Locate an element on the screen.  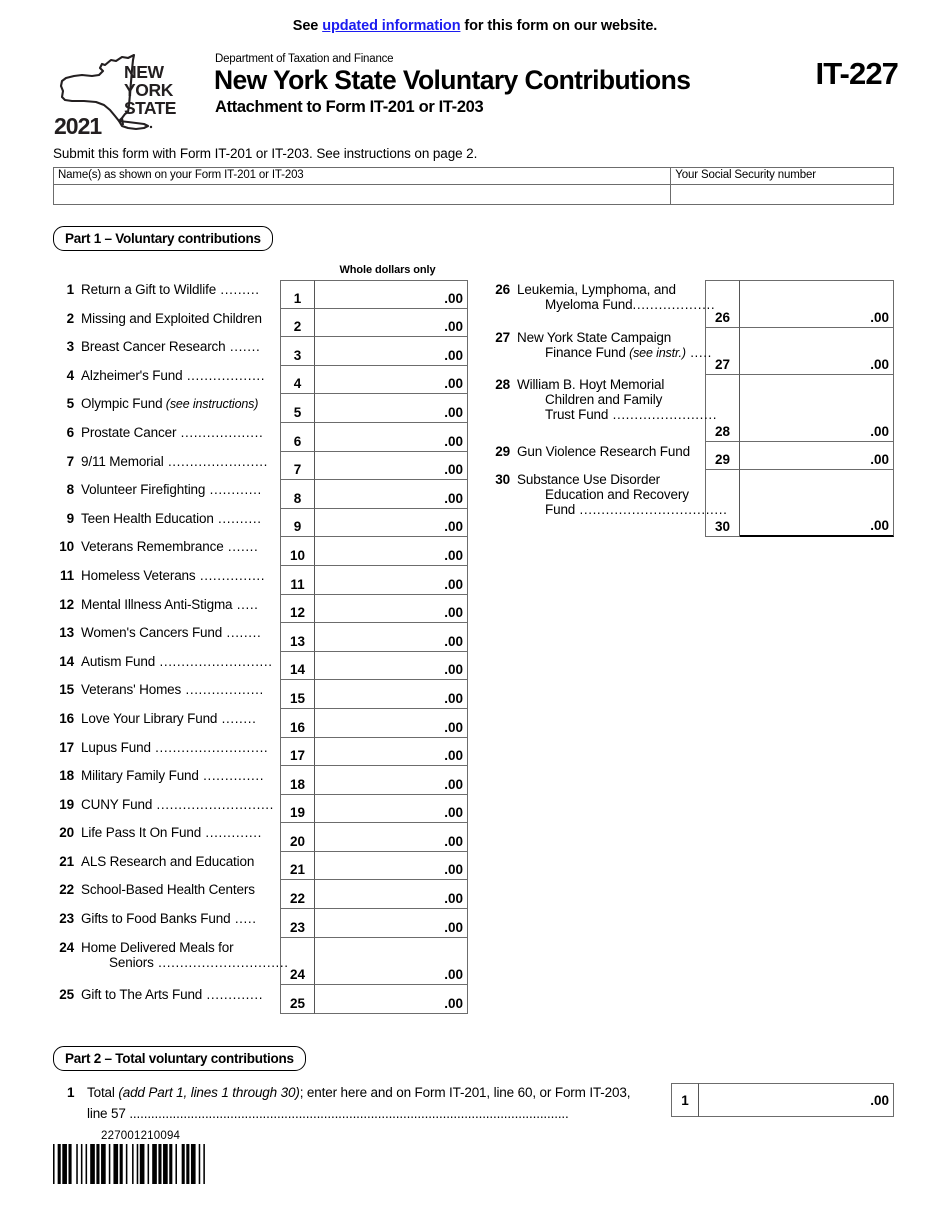
contribution-row: 11 Homeless Veterans ............... 11.00 is located at coordinates (260, 580).